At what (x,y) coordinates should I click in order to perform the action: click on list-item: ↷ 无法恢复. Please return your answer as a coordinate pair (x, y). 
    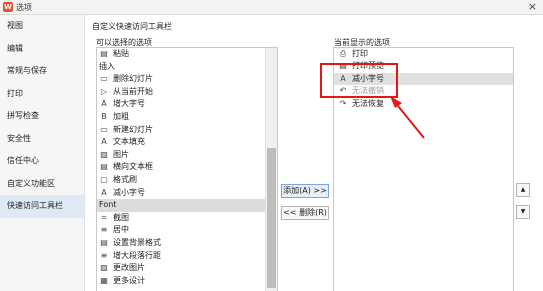
    Looking at the image, I should click on (423, 104).